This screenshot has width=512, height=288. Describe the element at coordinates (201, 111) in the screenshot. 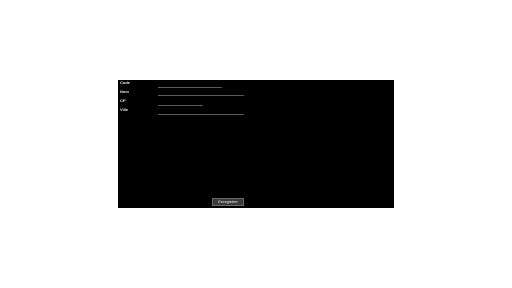

I see `ville-field` at that location.